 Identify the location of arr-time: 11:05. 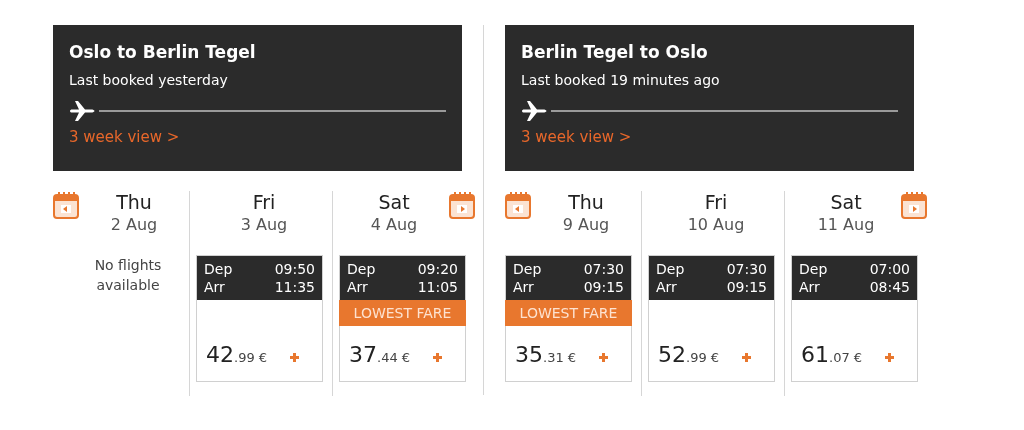
(437, 287).